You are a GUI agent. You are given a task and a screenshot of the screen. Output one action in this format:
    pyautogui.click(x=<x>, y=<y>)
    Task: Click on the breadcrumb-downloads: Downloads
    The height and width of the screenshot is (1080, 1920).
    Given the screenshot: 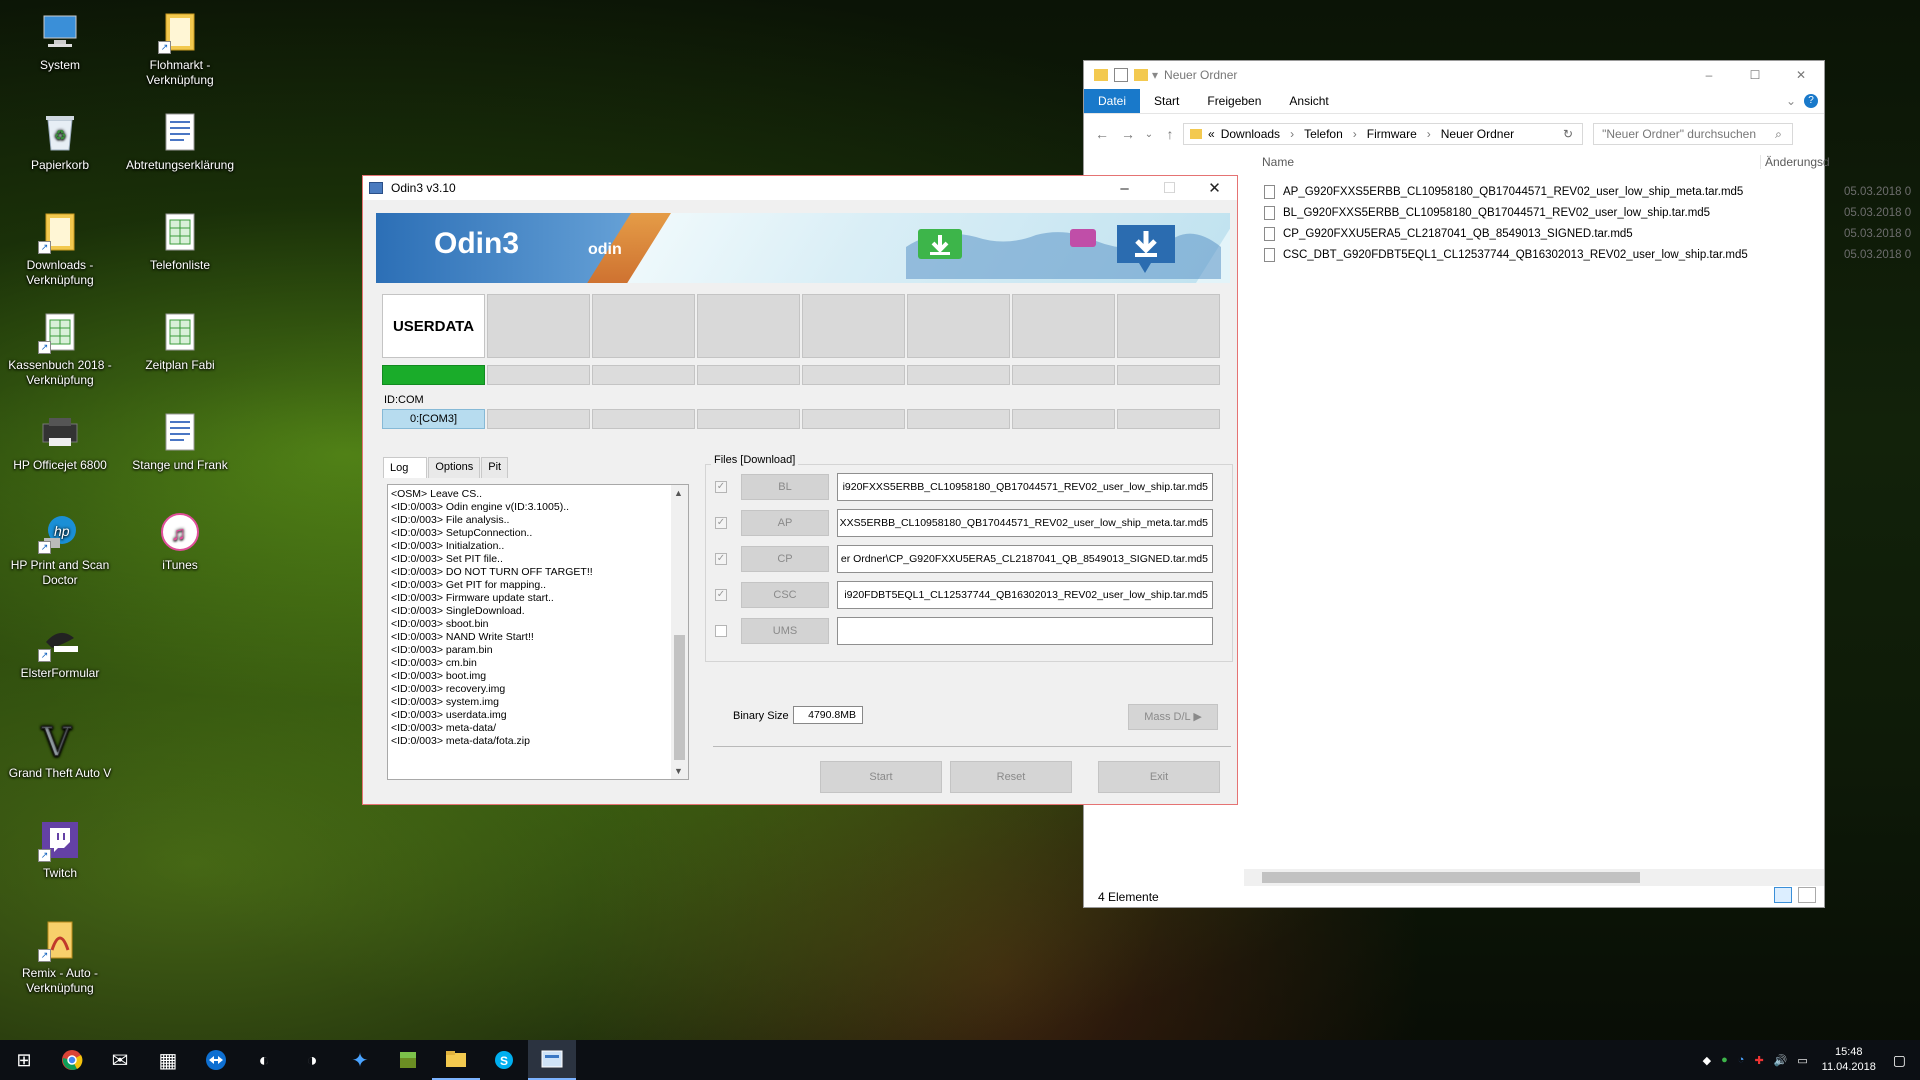 What is the action you would take?
    pyautogui.click(x=1250, y=134)
    